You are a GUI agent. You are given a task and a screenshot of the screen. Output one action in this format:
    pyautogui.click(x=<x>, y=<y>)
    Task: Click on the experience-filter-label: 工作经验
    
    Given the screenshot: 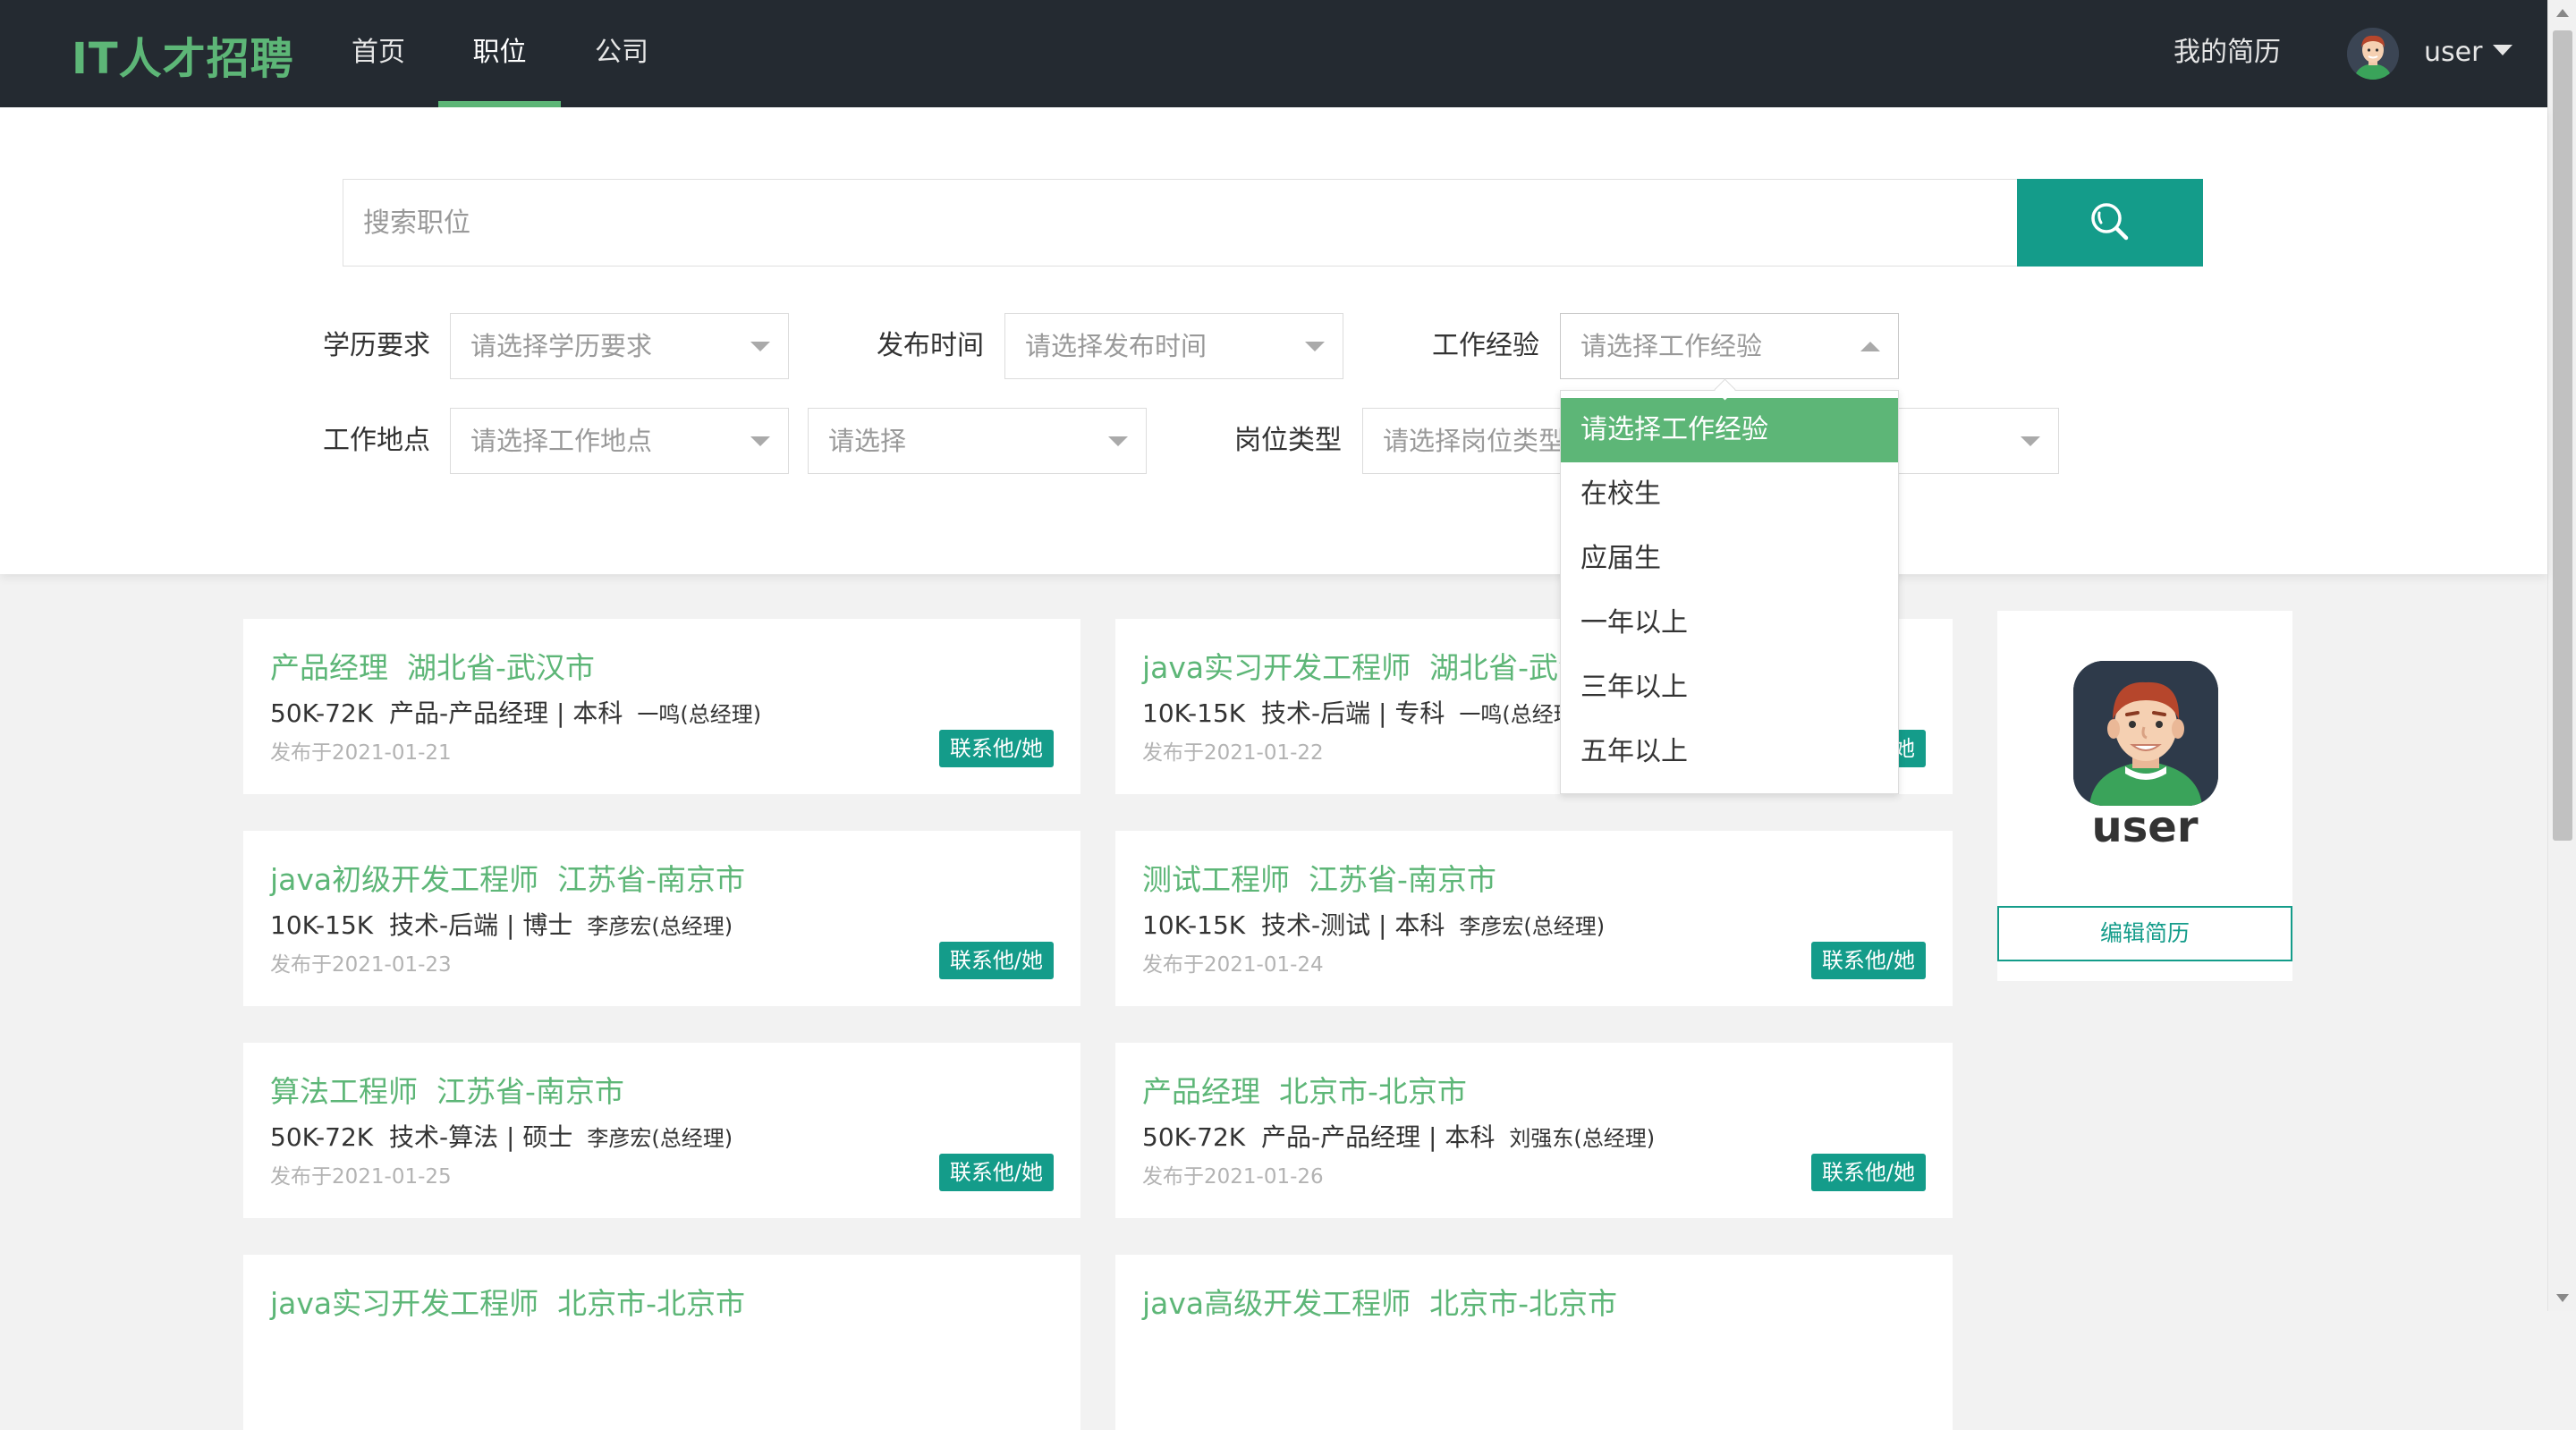 What is the action you would take?
    pyautogui.click(x=1485, y=345)
    